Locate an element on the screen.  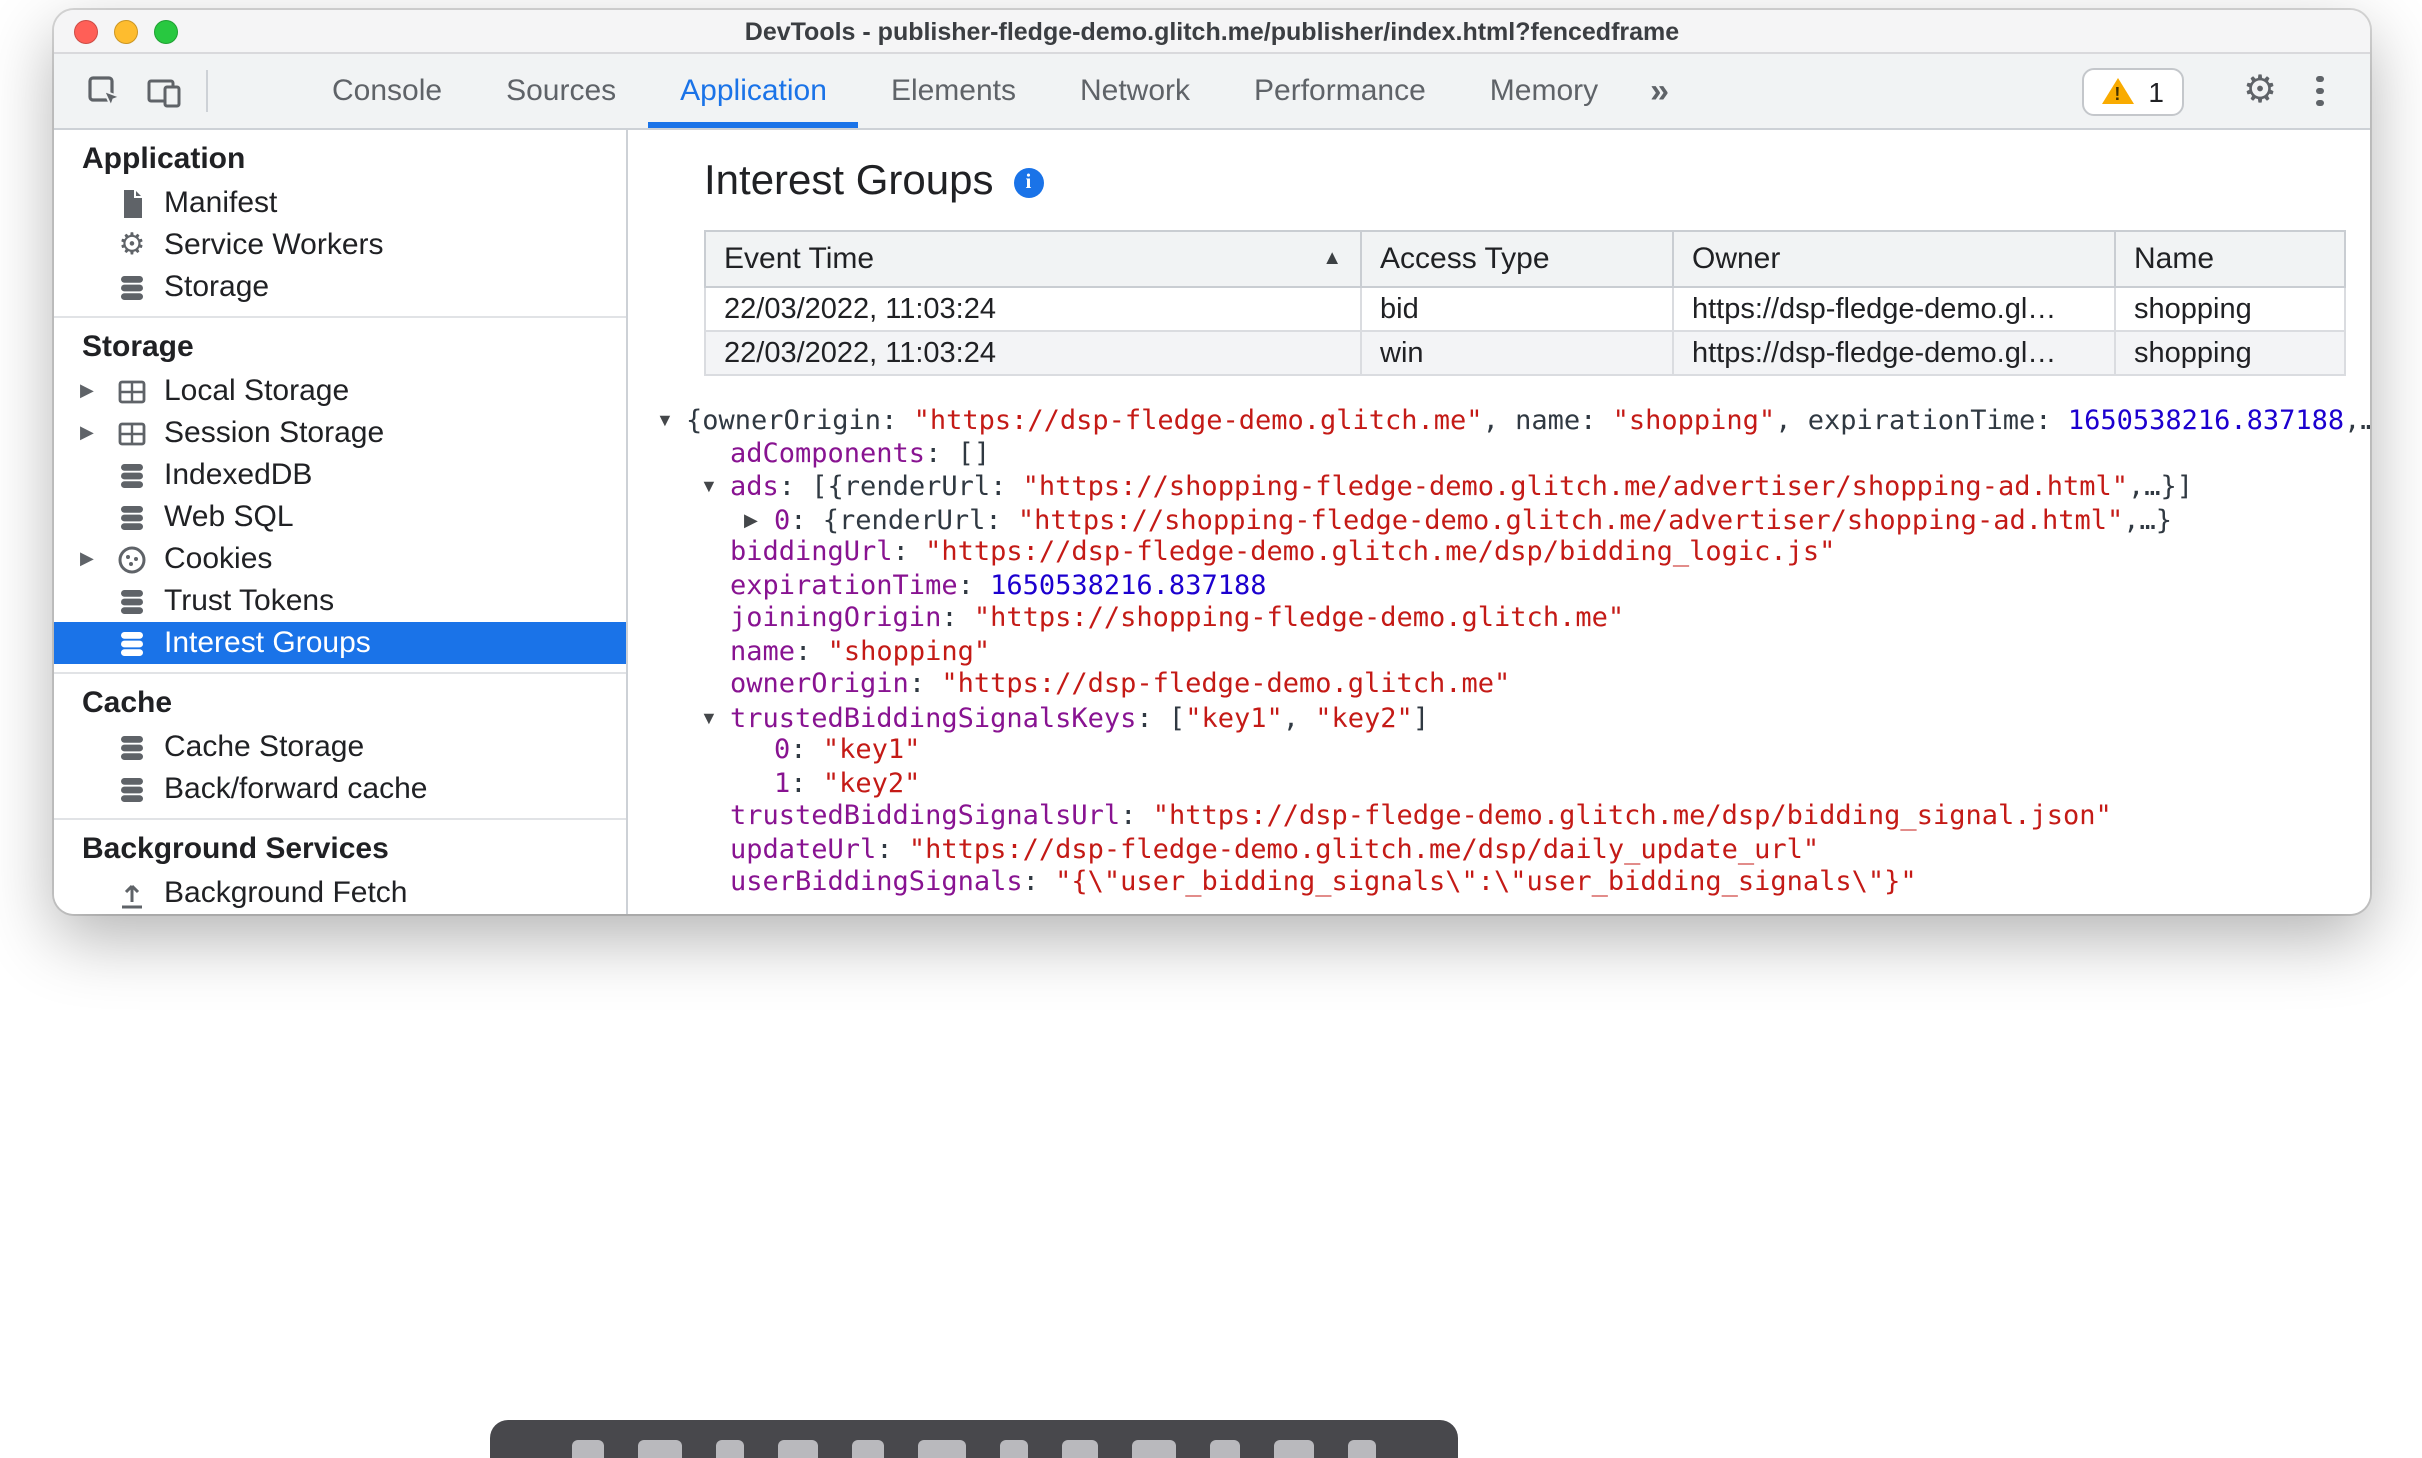
tree-token-plain: ,…} is located at coordinates (2357, 421).